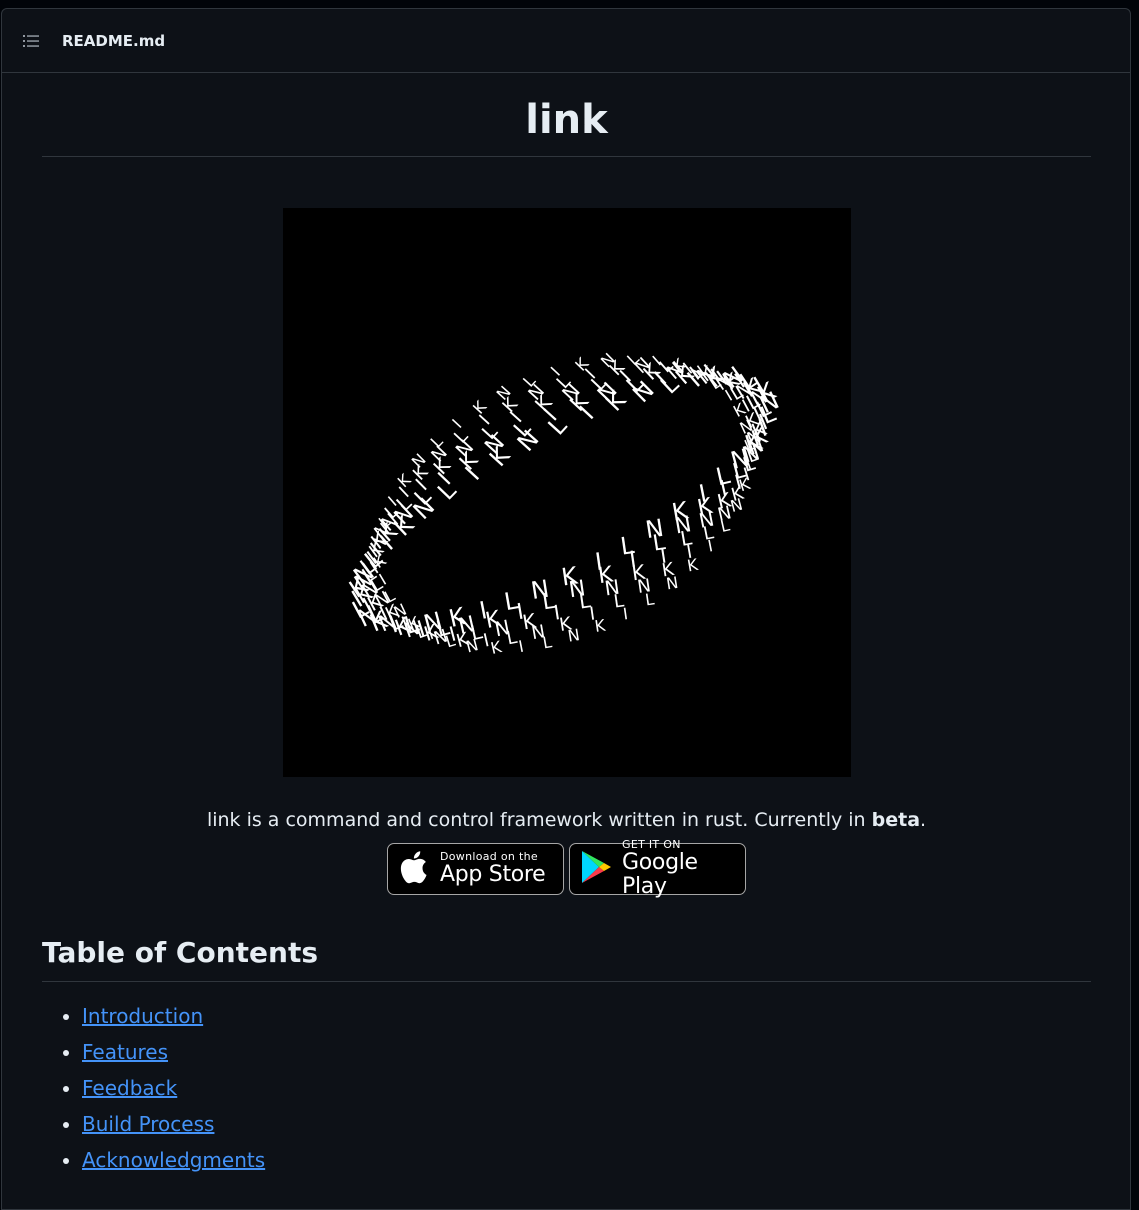 The height and width of the screenshot is (1210, 1139). I want to click on toc-link-features: Features, so click(125, 1052).